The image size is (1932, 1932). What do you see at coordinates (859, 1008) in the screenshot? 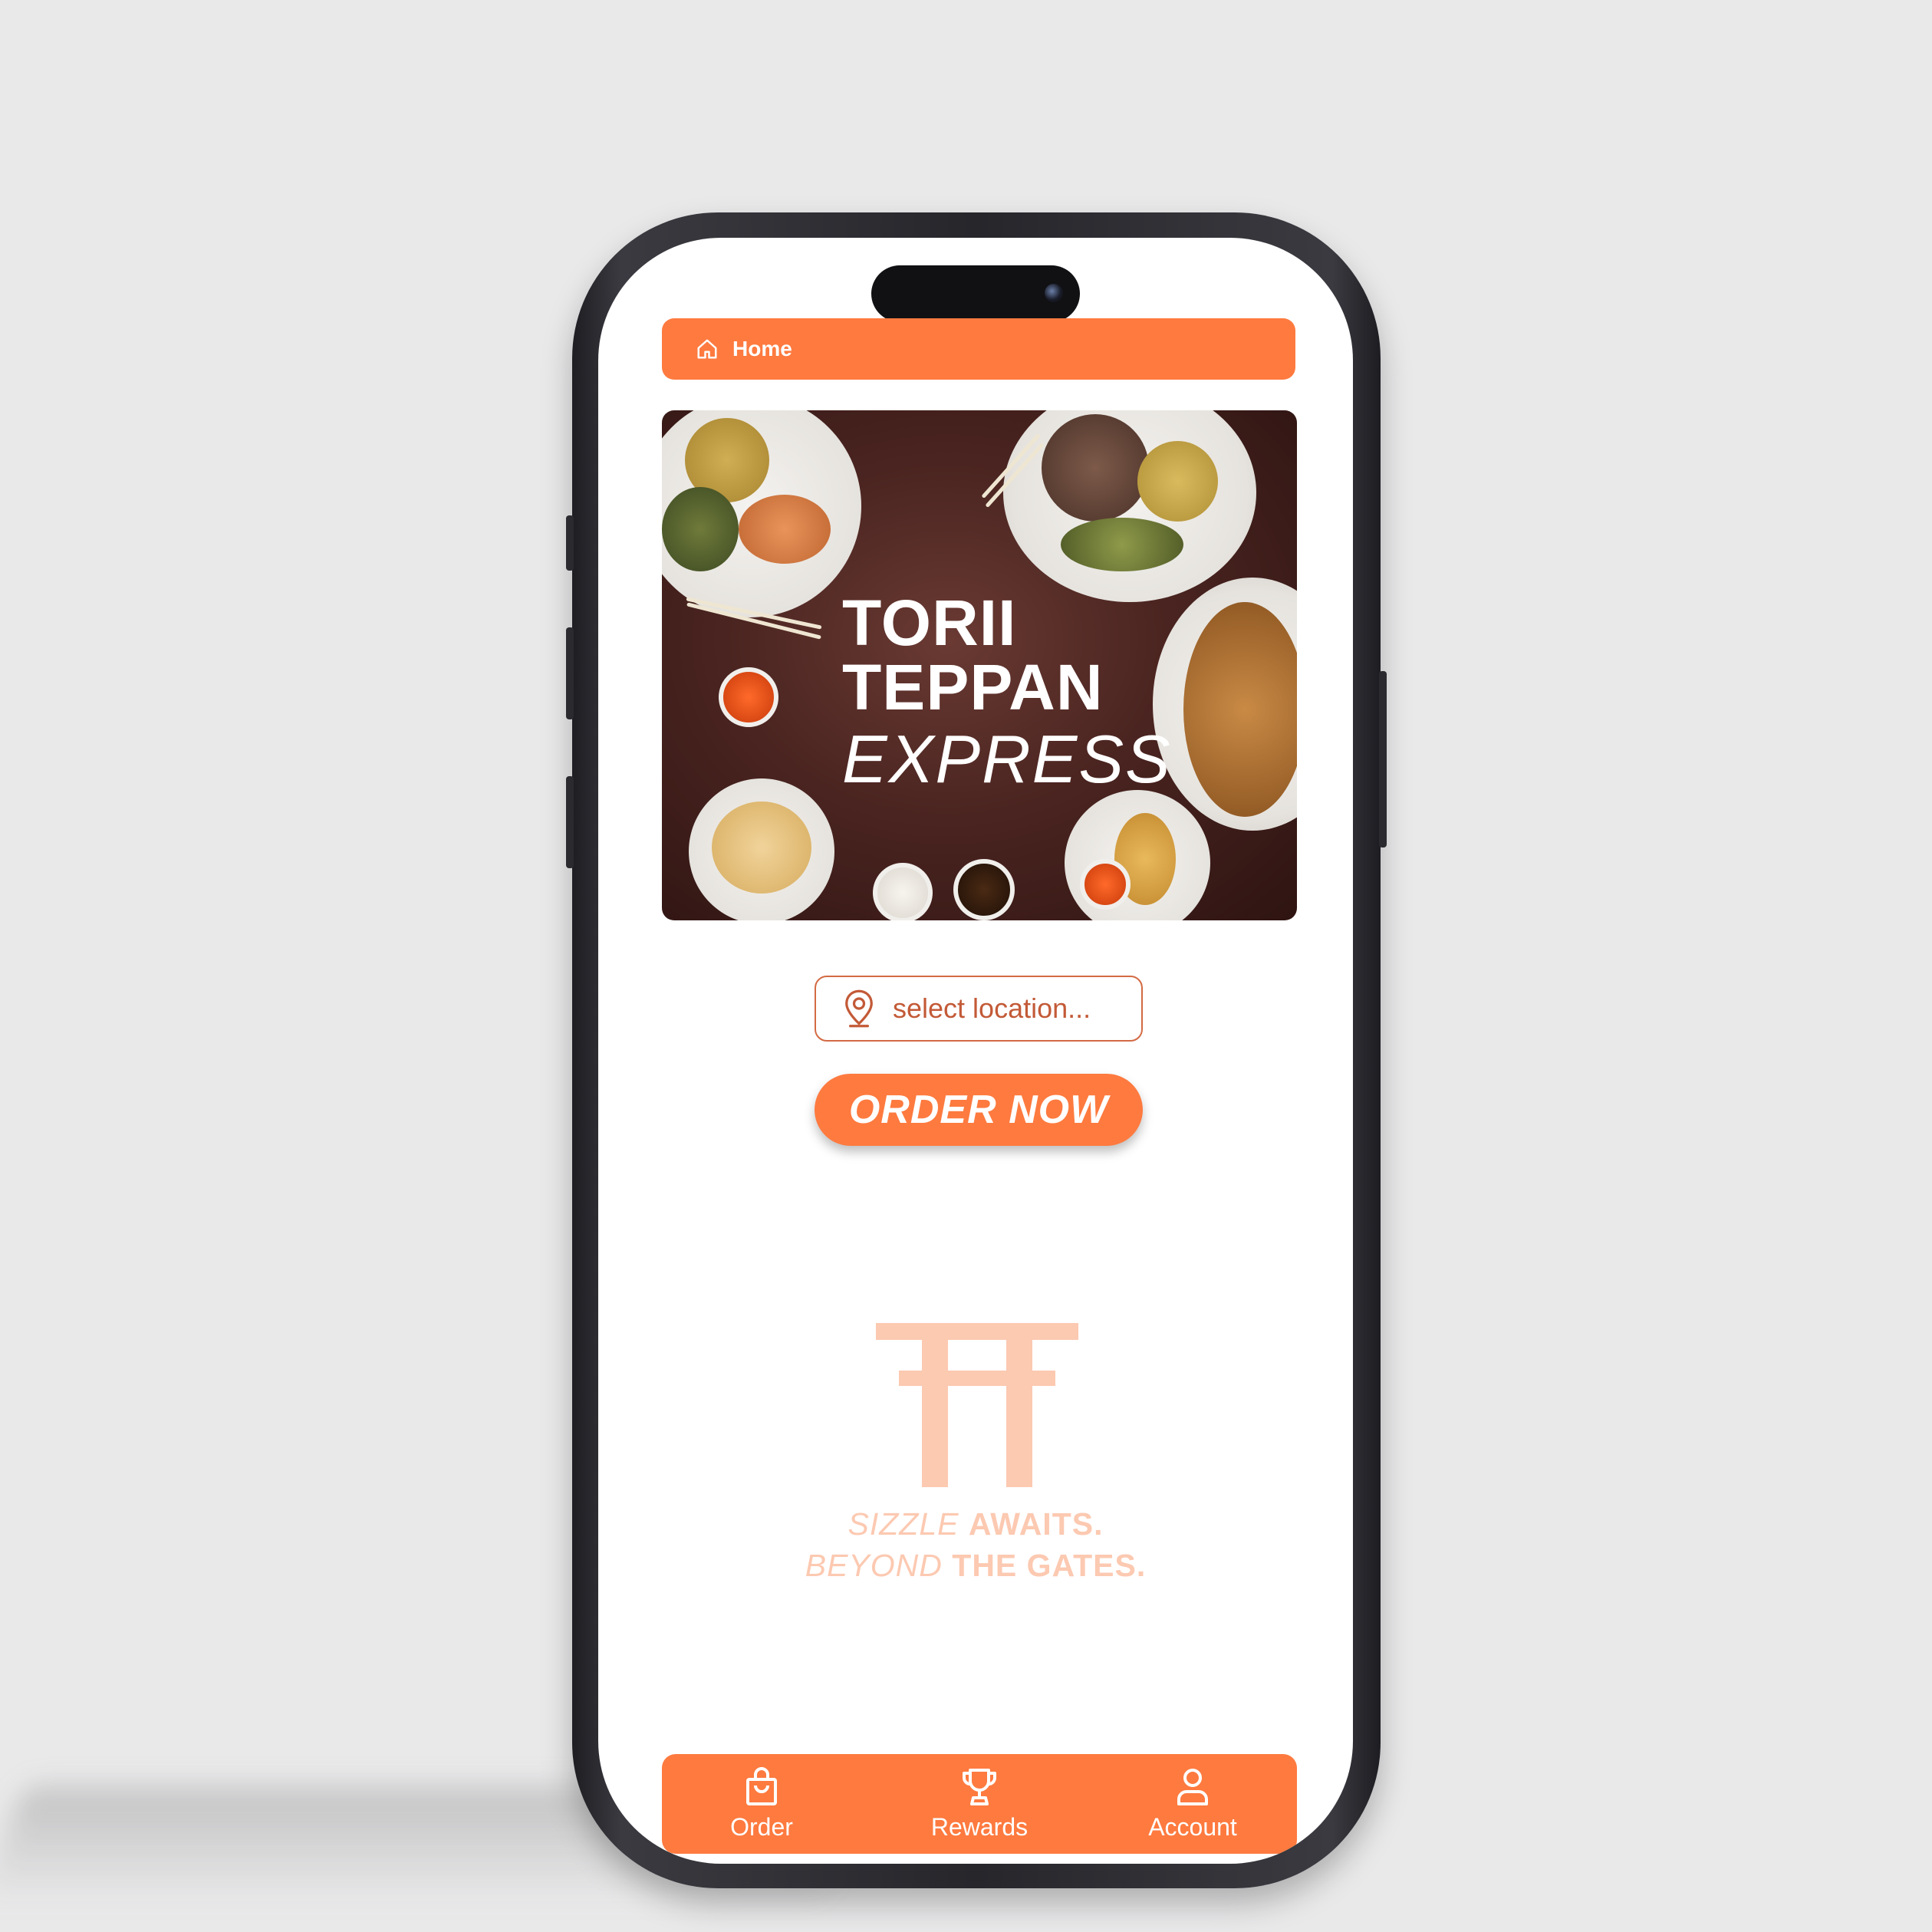
I see `location-pin-icon` at bounding box center [859, 1008].